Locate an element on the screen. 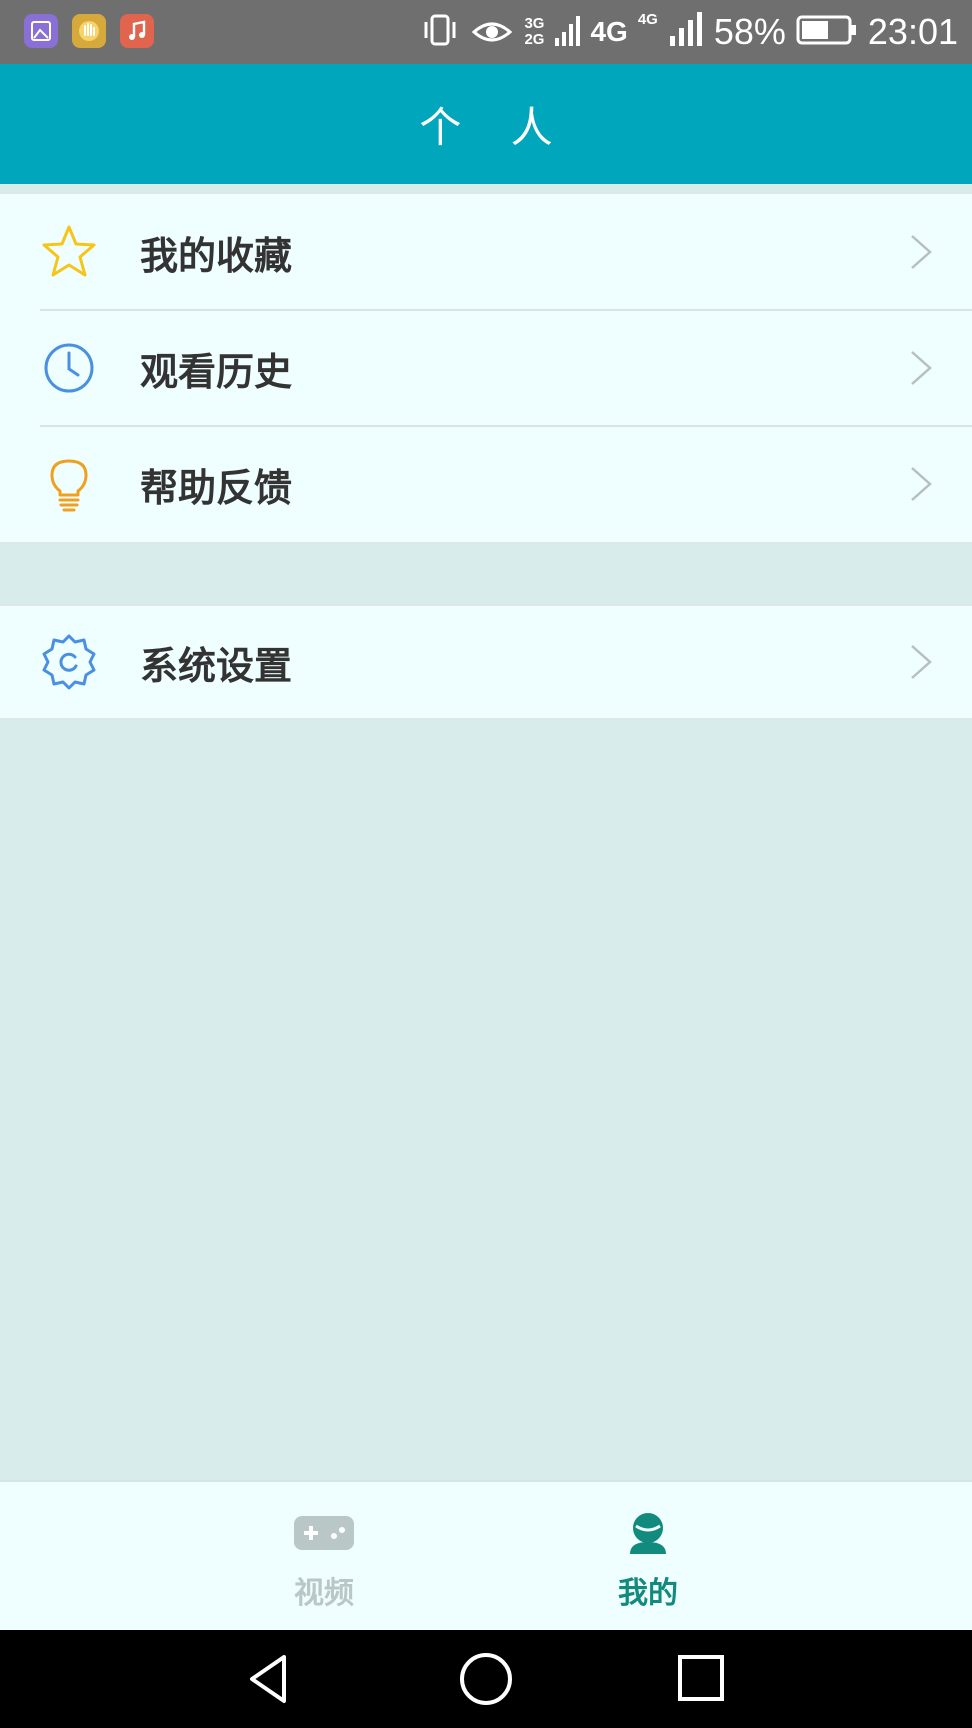 The image size is (972, 1728). signal-3g-2g: 3G 2G is located at coordinates (534, 32).